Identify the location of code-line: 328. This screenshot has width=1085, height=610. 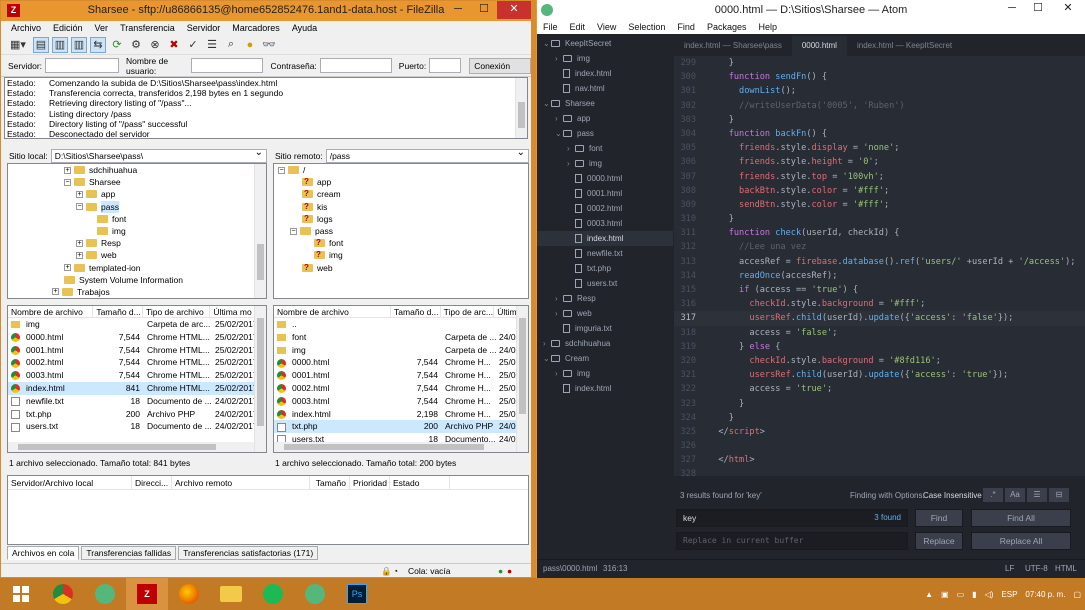
(879, 471).